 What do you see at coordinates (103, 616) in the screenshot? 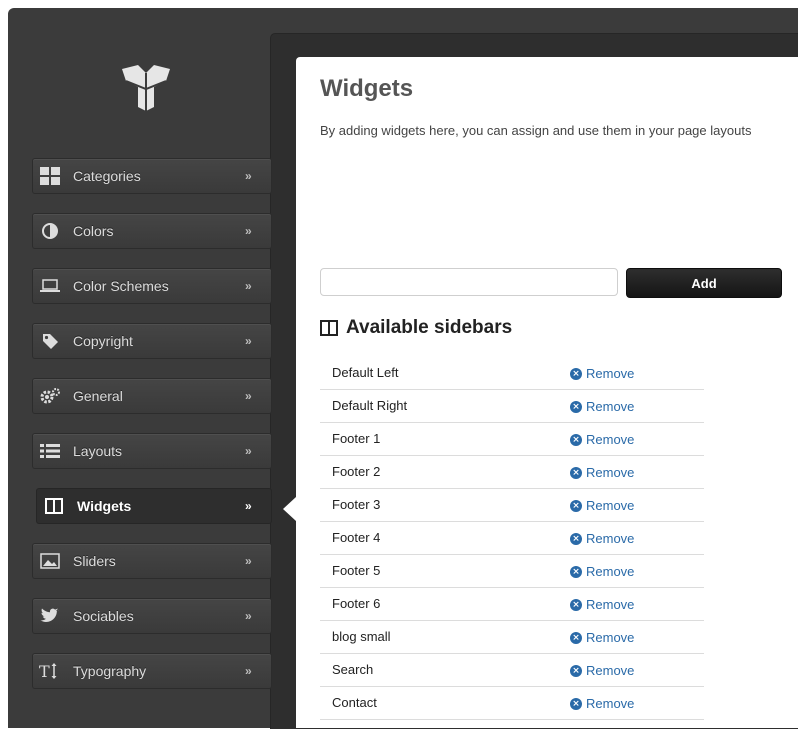
I see `sidebar-item-label: Sociables` at bounding box center [103, 616].